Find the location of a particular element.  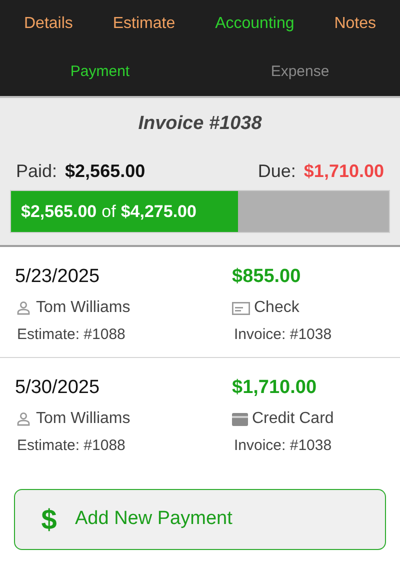

dollar-icon: $ is located at coordinates (49, 519).